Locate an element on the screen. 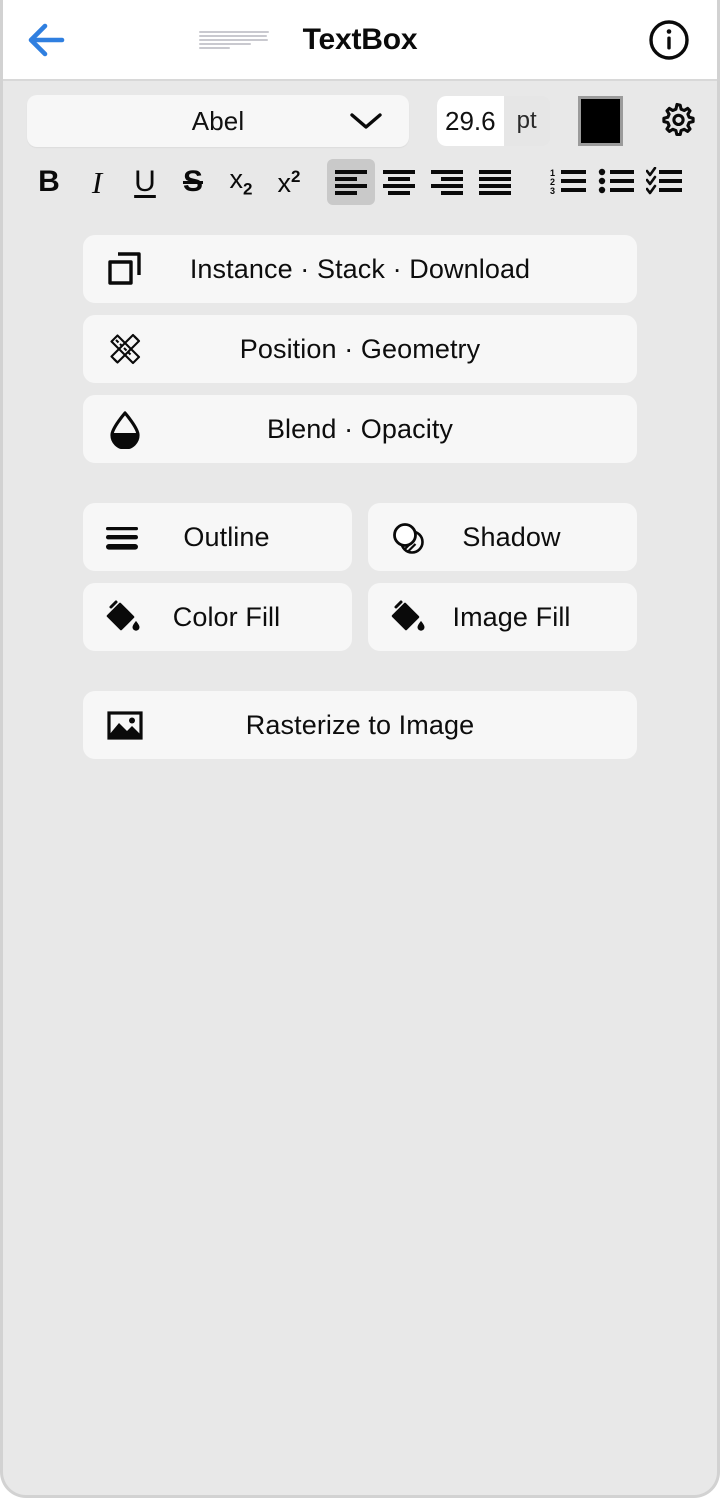 The height and width of the screenshot is (1498, 720). font-size-unit: pt is located at coordinates (526, 121).